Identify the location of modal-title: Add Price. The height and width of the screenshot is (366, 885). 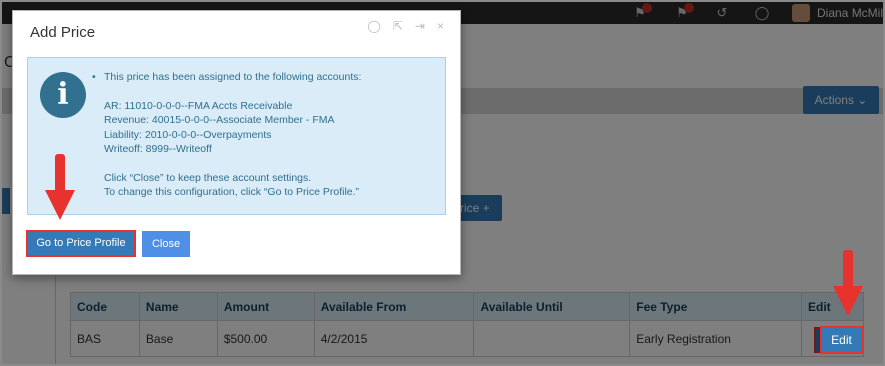
(63, 32).